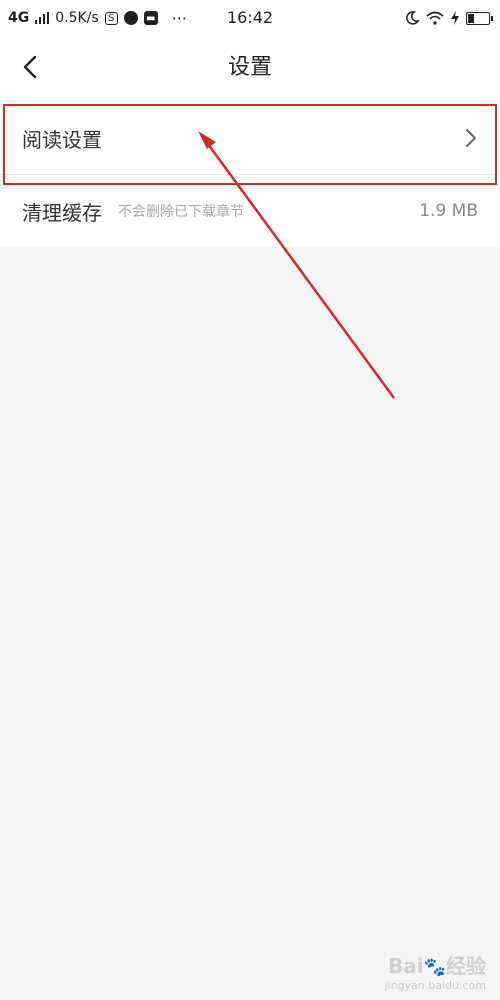 The image size is (500, 1000). I want to click on wifi-icon, so click(435, 18).